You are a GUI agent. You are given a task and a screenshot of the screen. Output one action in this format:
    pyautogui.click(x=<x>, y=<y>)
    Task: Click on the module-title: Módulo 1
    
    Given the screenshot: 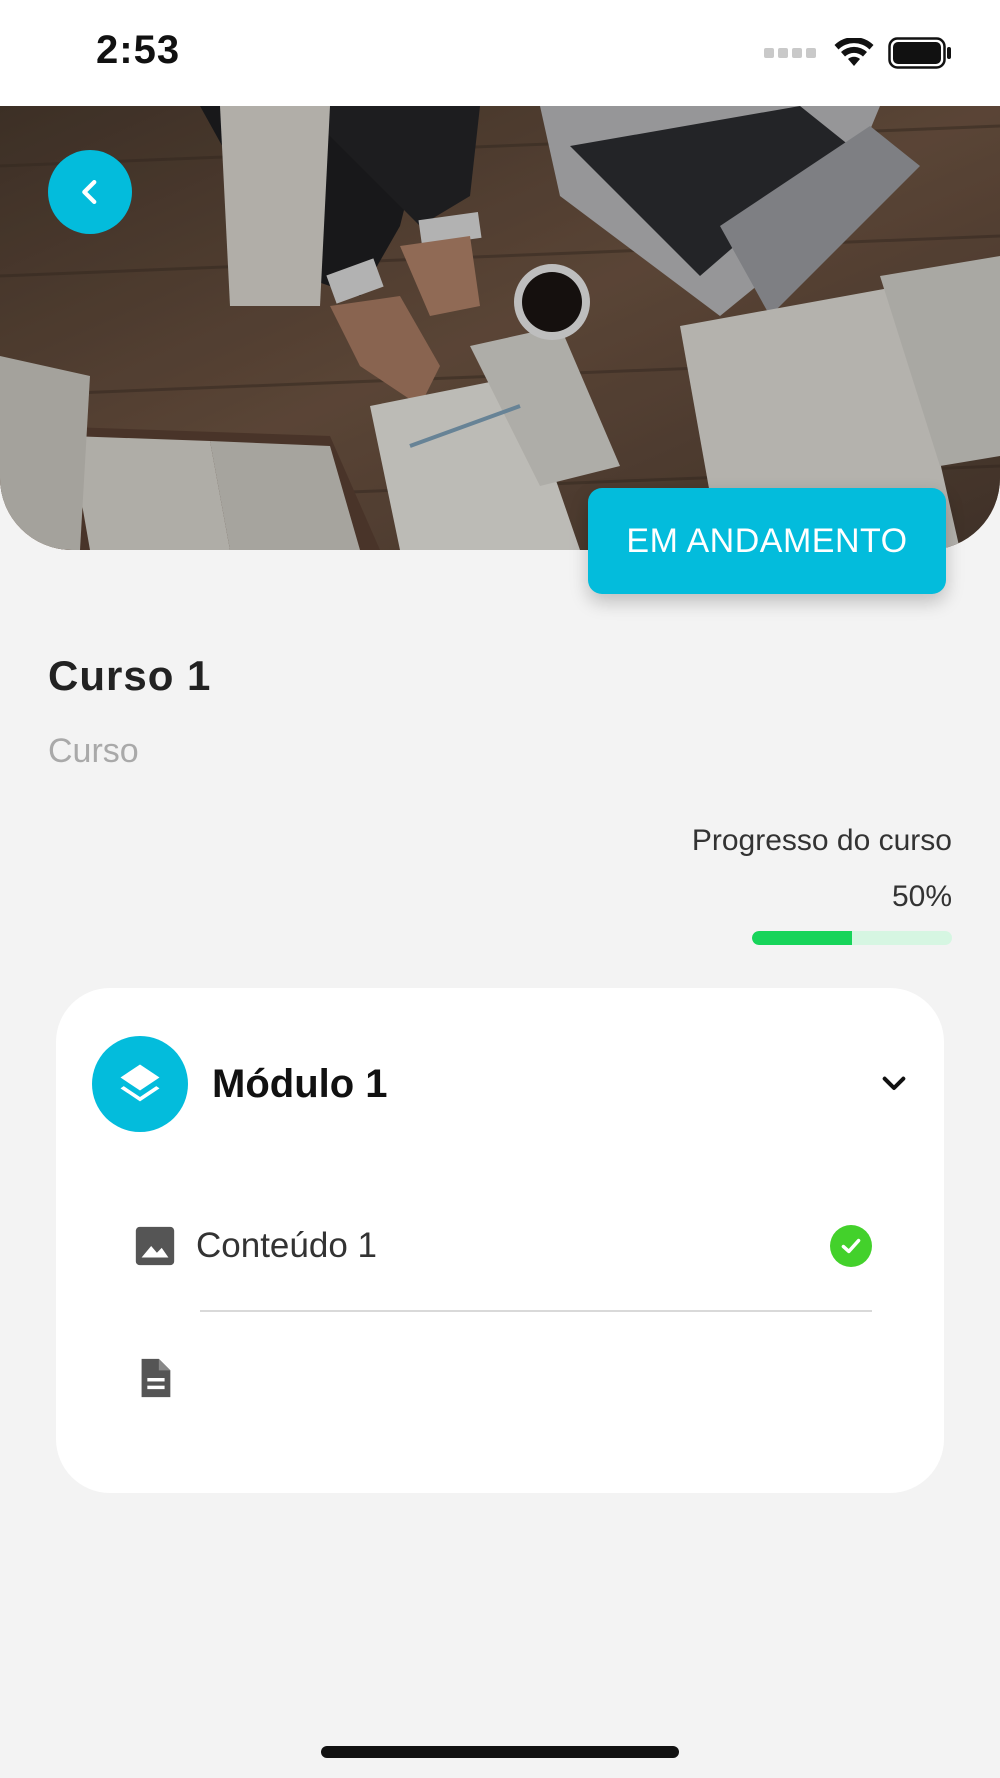 What is the action you would take?
    pyautogui.click(x=300, y=1083)
    